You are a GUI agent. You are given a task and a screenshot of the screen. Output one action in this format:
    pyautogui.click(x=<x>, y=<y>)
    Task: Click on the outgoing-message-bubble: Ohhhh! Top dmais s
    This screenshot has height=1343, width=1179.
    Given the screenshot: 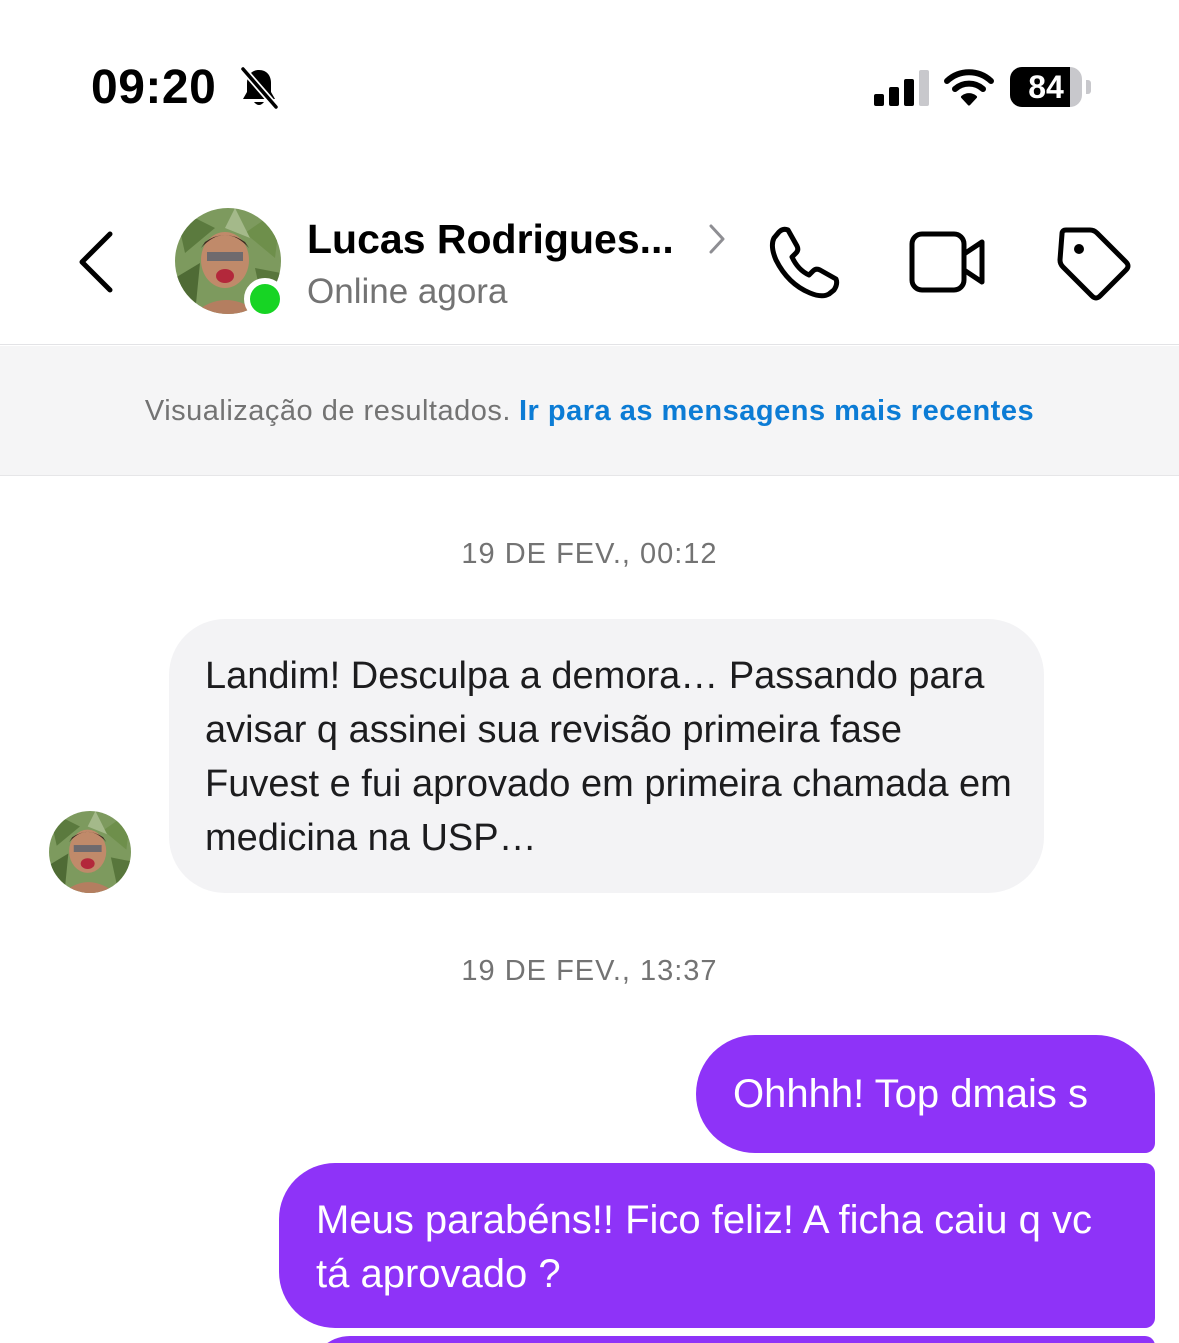 What is the action you would take?
    pyautogui.click(x=925, y=1094)
    